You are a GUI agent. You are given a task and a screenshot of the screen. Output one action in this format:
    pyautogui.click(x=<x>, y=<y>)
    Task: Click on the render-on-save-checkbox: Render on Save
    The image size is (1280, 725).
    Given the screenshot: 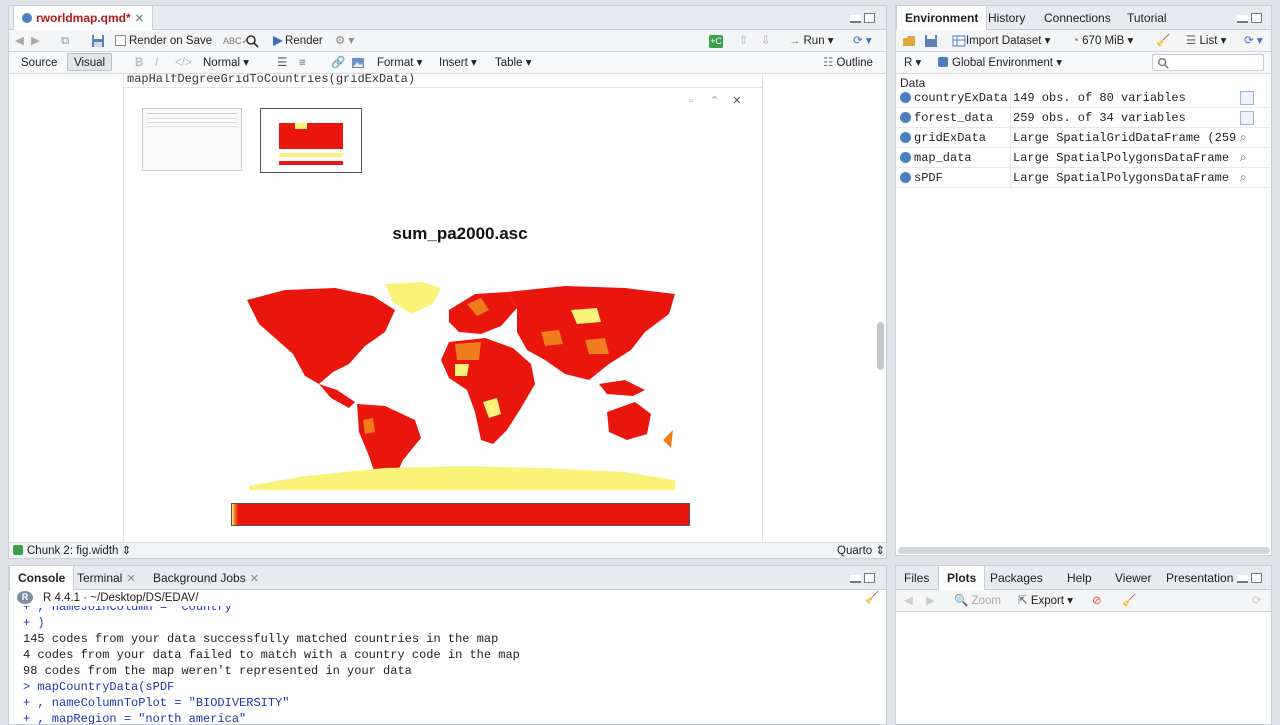 What is the action you would take?
    pyautogui.click(x=163, y=41)
    